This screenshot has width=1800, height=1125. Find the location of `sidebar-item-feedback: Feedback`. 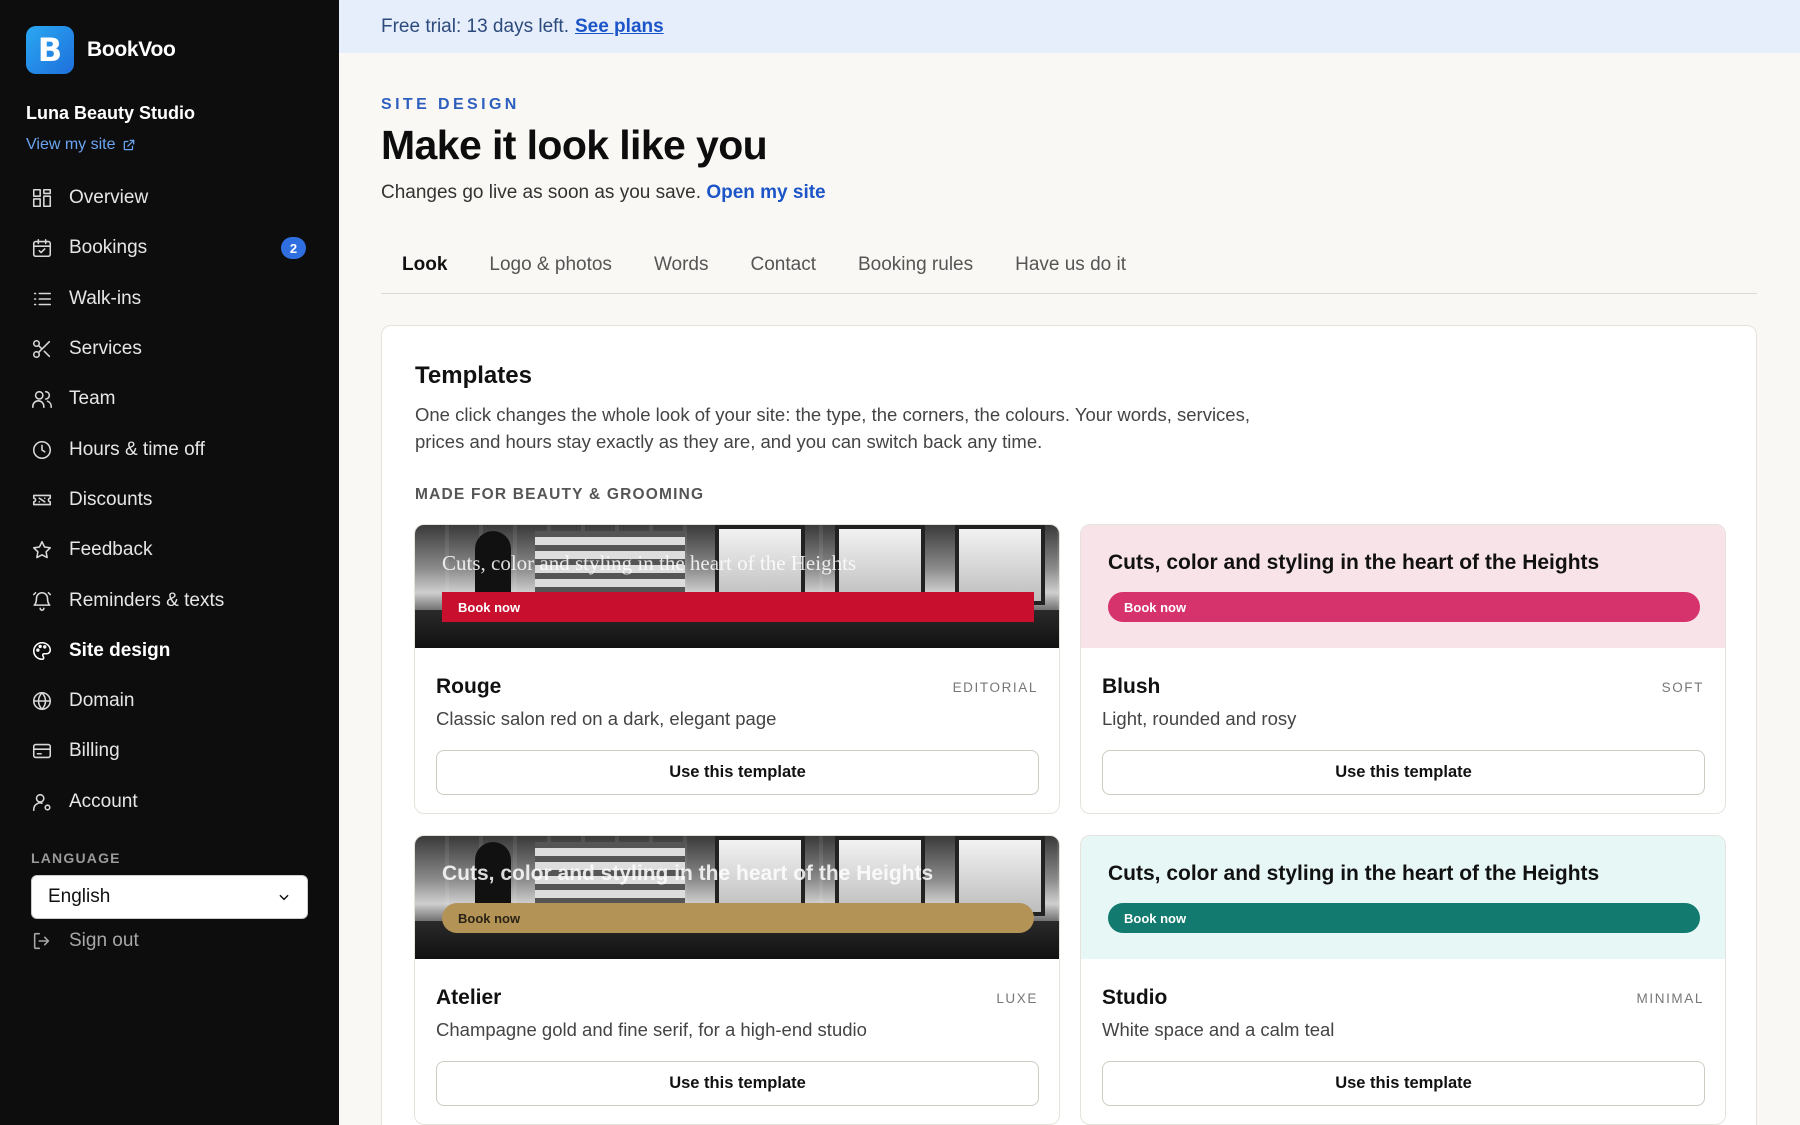

sidebar-item-feedback: Feedback is located at coordinates (173, 550).